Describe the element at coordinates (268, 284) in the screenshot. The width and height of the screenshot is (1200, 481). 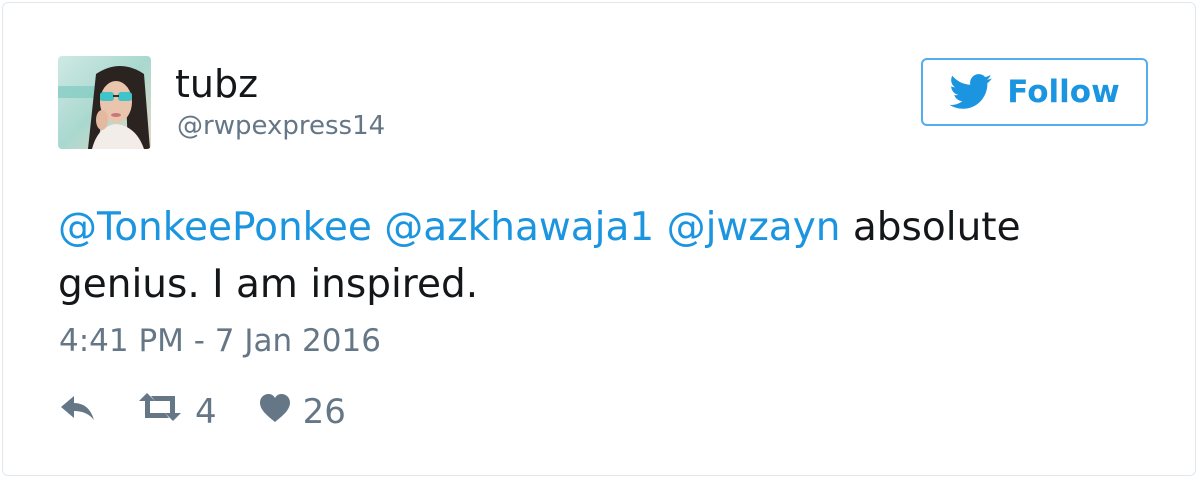
I see `tweet-text-line2: genius. I am inspired.` at that location.